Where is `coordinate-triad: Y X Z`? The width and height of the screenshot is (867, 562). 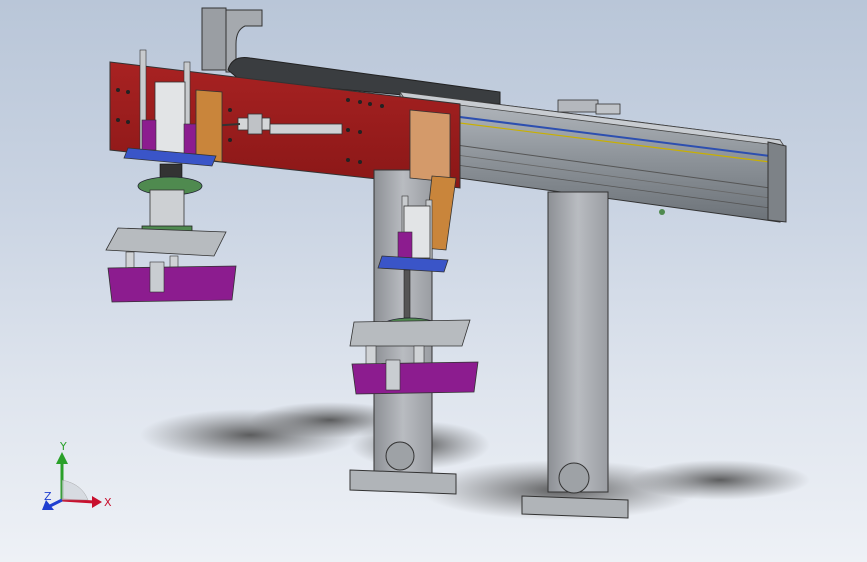 coordinate-triad: Y X Z is located at coordinates (77, 475).